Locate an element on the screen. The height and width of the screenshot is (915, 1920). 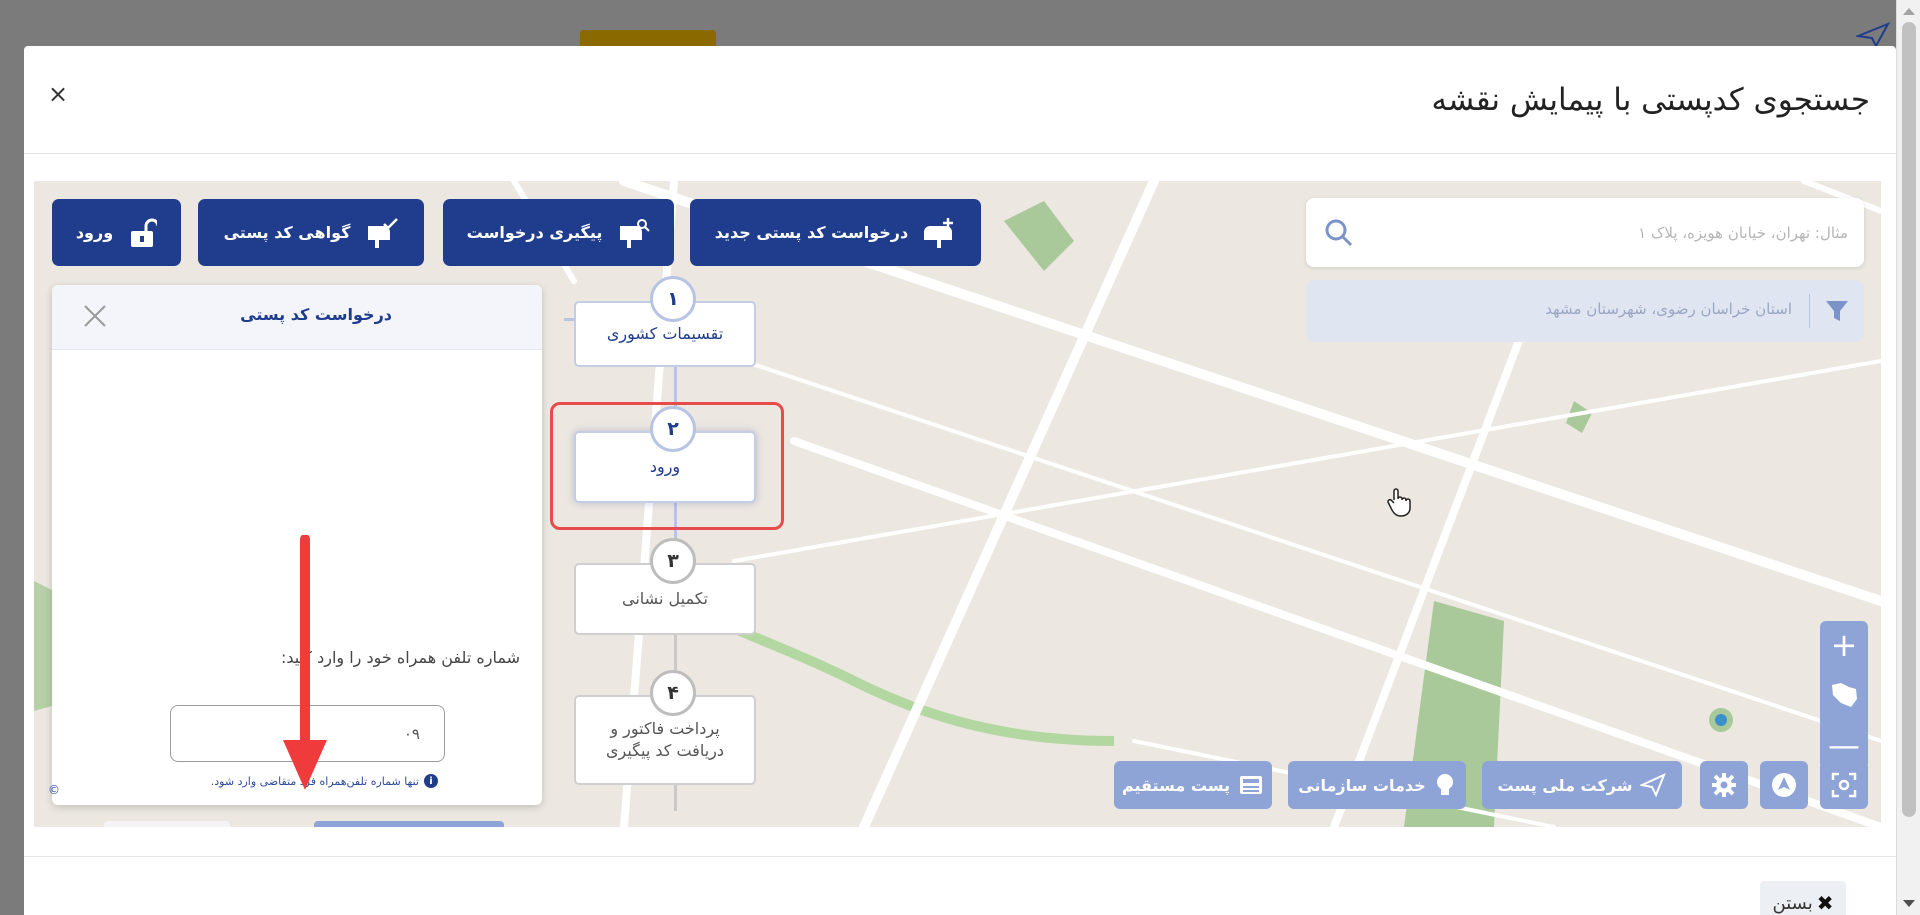
filter-separator is located at coordinates (1809, 311).